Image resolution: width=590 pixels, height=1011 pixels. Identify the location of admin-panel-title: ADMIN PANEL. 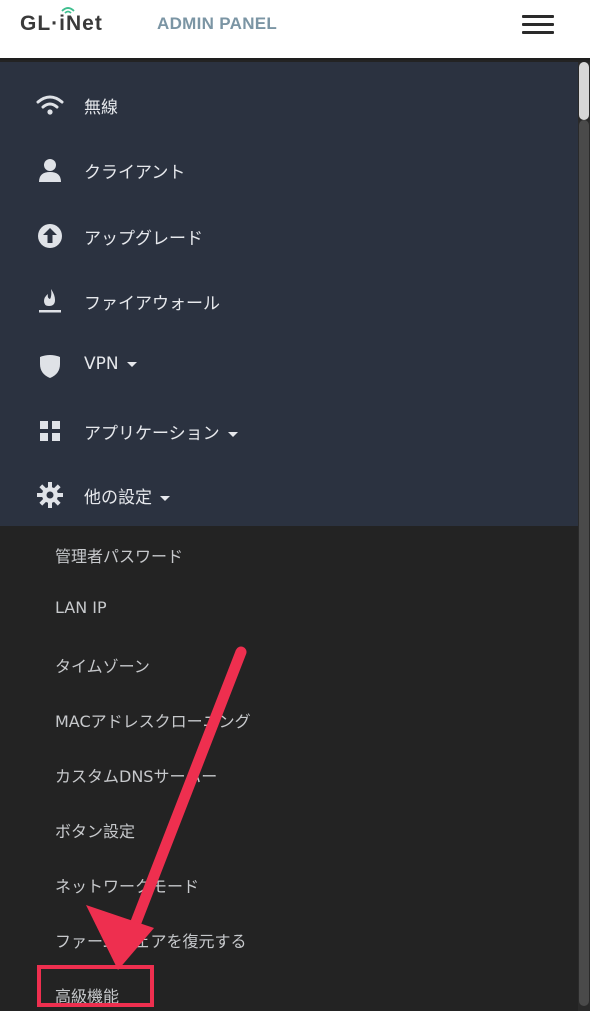
(217, 23).